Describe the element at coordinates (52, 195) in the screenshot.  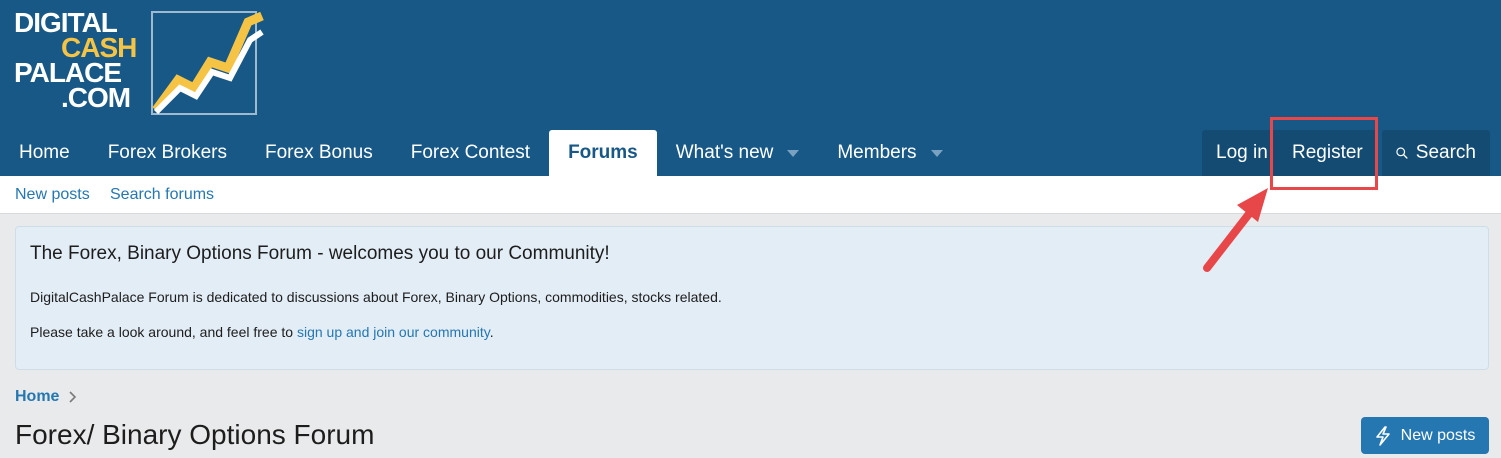
I see `subnav-new-posts-link: New posts` at that location.